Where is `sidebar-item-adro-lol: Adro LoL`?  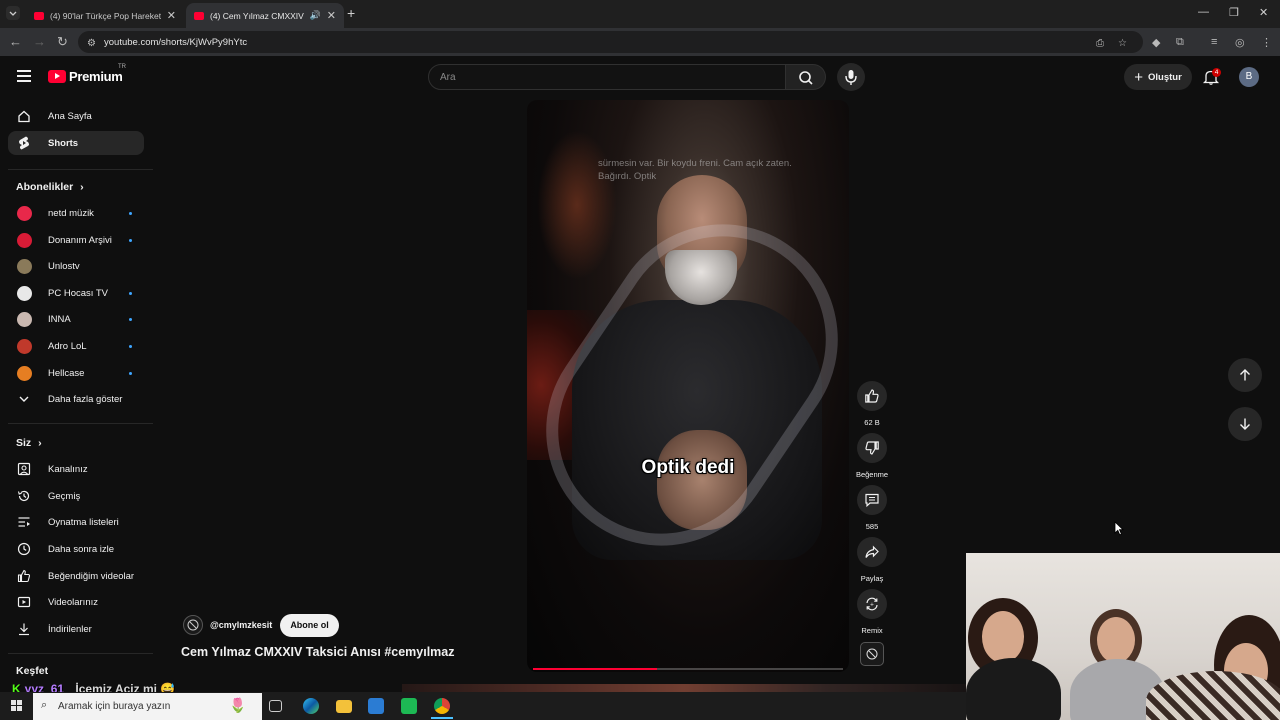
sidebar-item-adro-lol: Adro LoL is located at coordinates (76, 346).